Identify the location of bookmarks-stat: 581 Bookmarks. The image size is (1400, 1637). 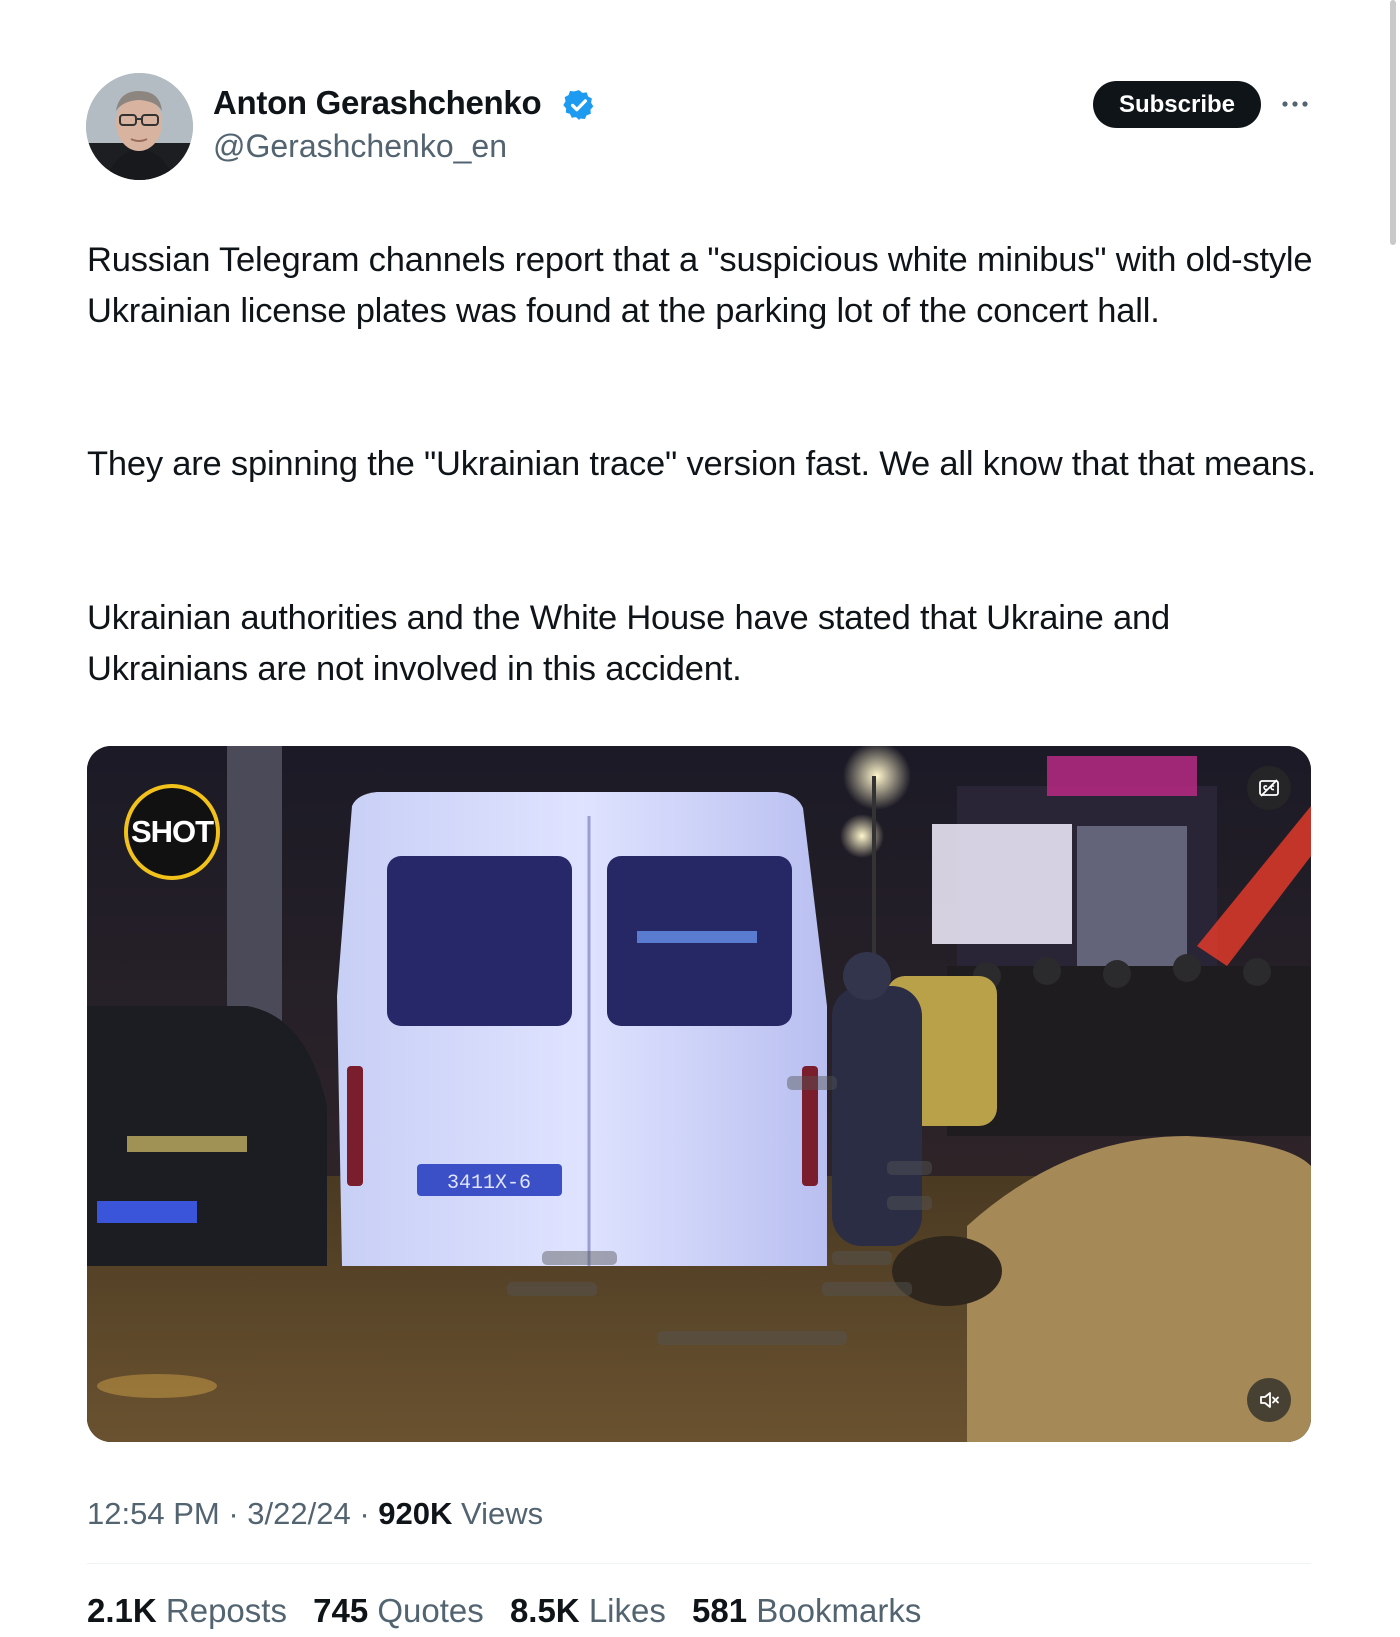
(806, 1610).